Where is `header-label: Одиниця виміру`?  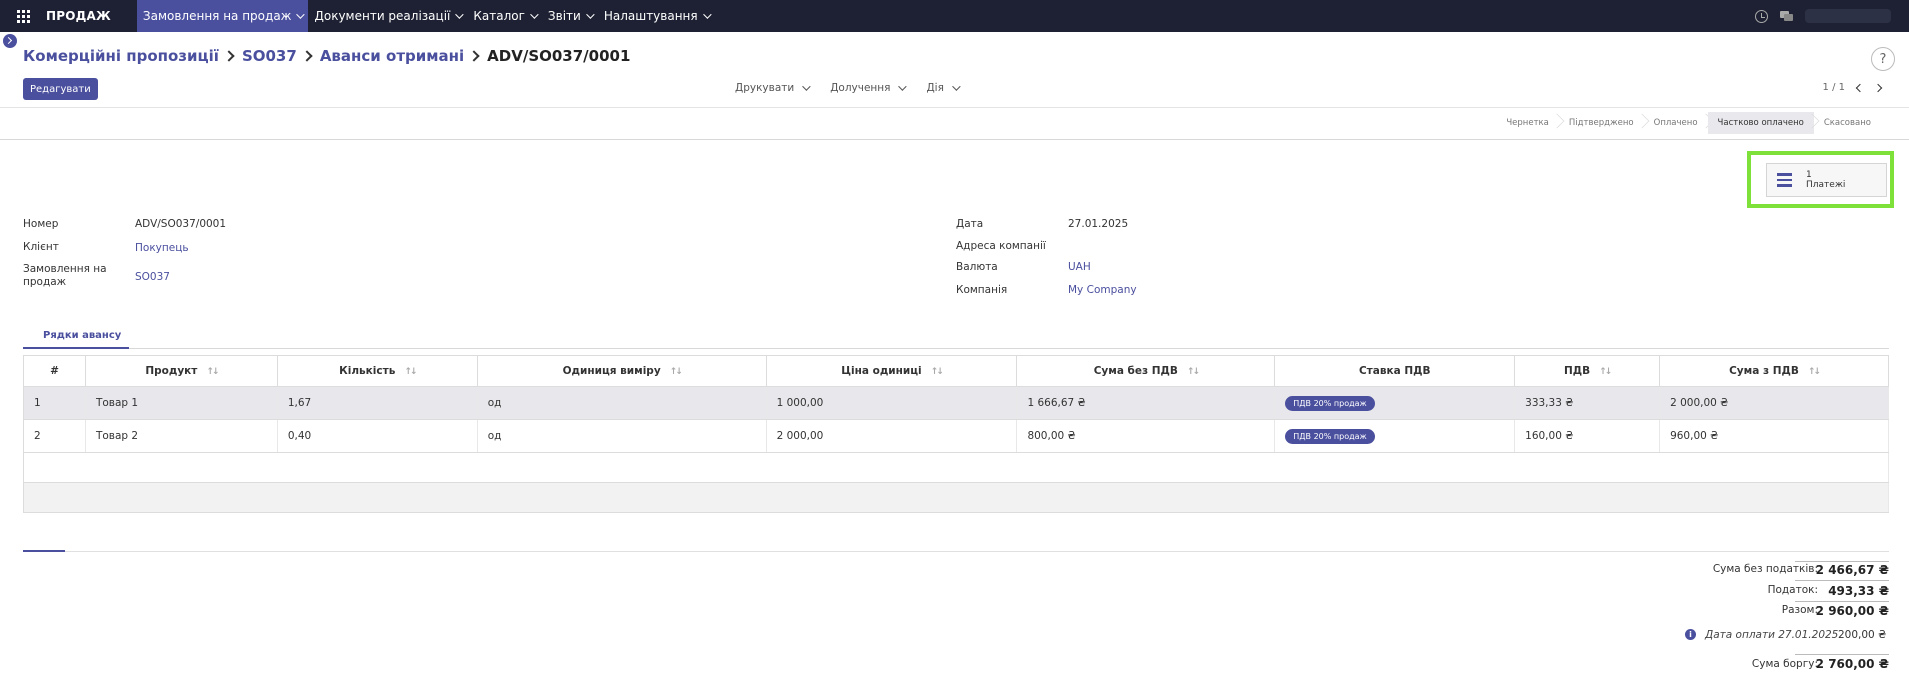 header-label: Одиниця виміру is located at coordinates (611, 371).